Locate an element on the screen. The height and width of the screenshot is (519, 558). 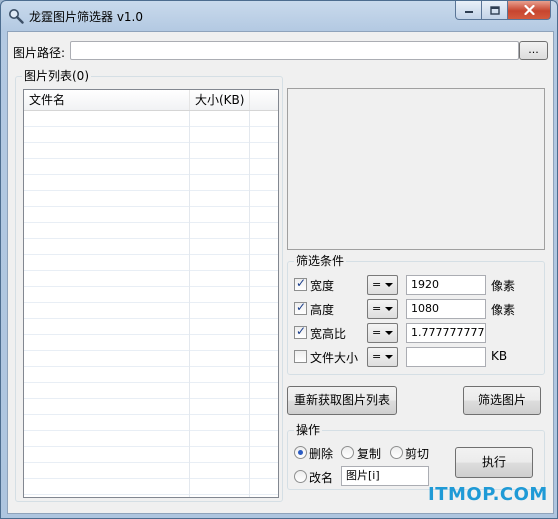
delete-label: 删除 is located at coordinates (321, 454).